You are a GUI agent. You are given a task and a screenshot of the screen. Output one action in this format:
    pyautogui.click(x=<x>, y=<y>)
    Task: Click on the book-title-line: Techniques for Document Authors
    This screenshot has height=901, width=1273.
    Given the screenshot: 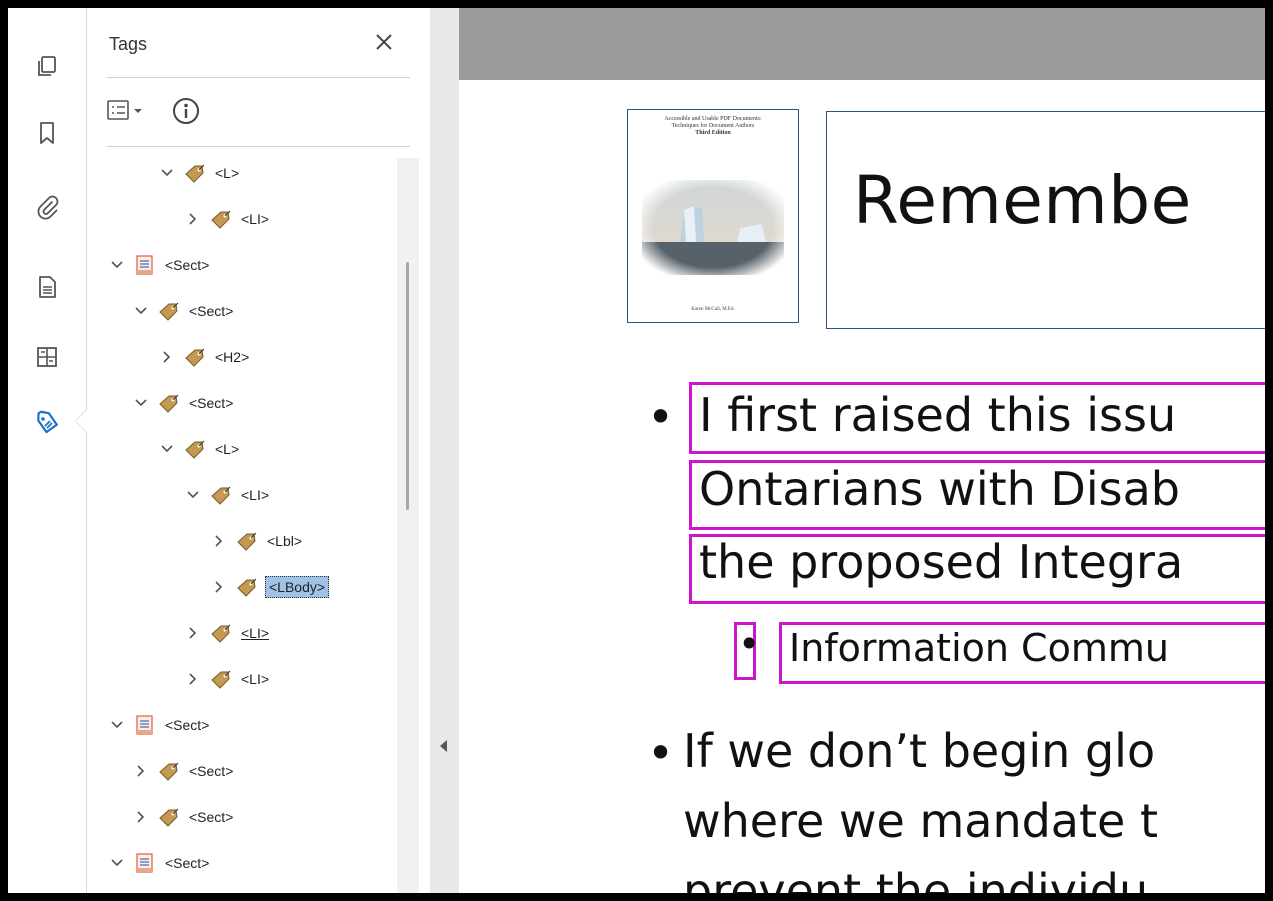 What is the action you would take?
    pyautogui.click(x=713, y=126)
    